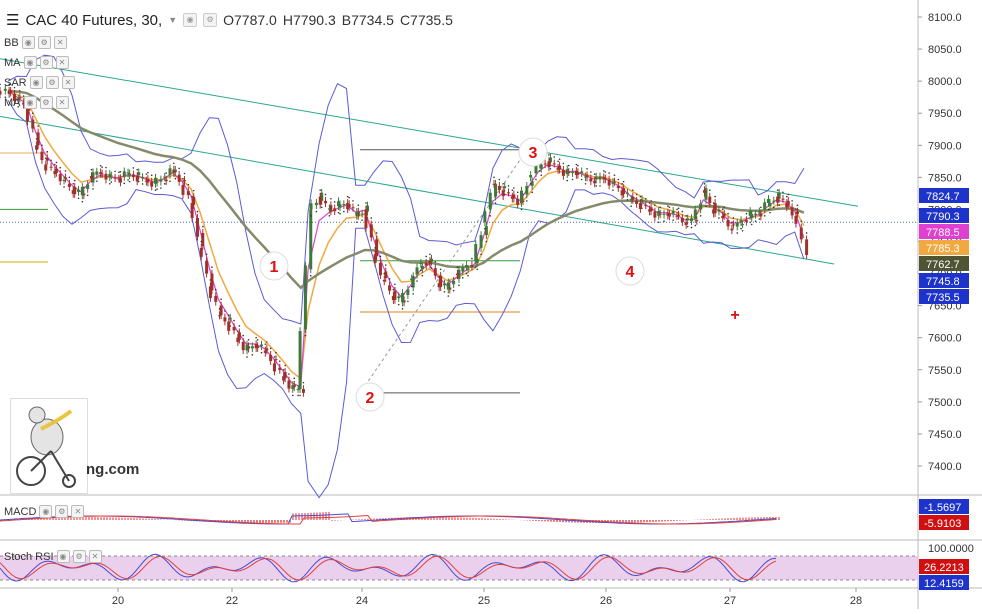 Image resolution: width=982 pixels, height=614 pixels. What do you see at coordinates (951, 549) in the screenshot?
I see `stoch-tick: 100.0000` at bounding box center [951, 549].